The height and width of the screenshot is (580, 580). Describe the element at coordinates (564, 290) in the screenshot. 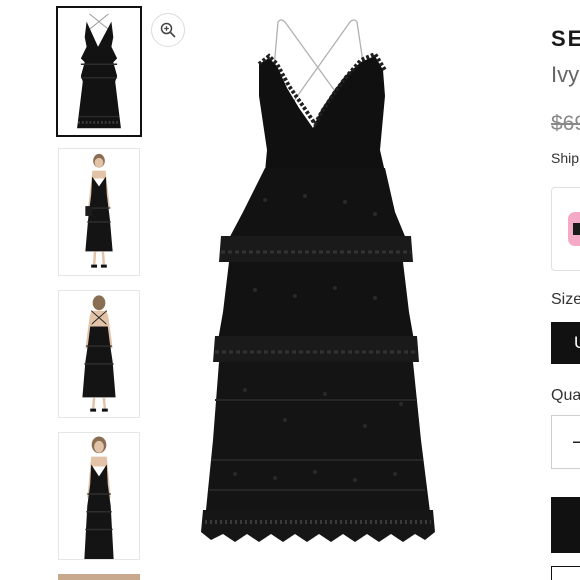

I see `product-info-panel: SE Ivy $69 Ship Size U Qua –` at that location.